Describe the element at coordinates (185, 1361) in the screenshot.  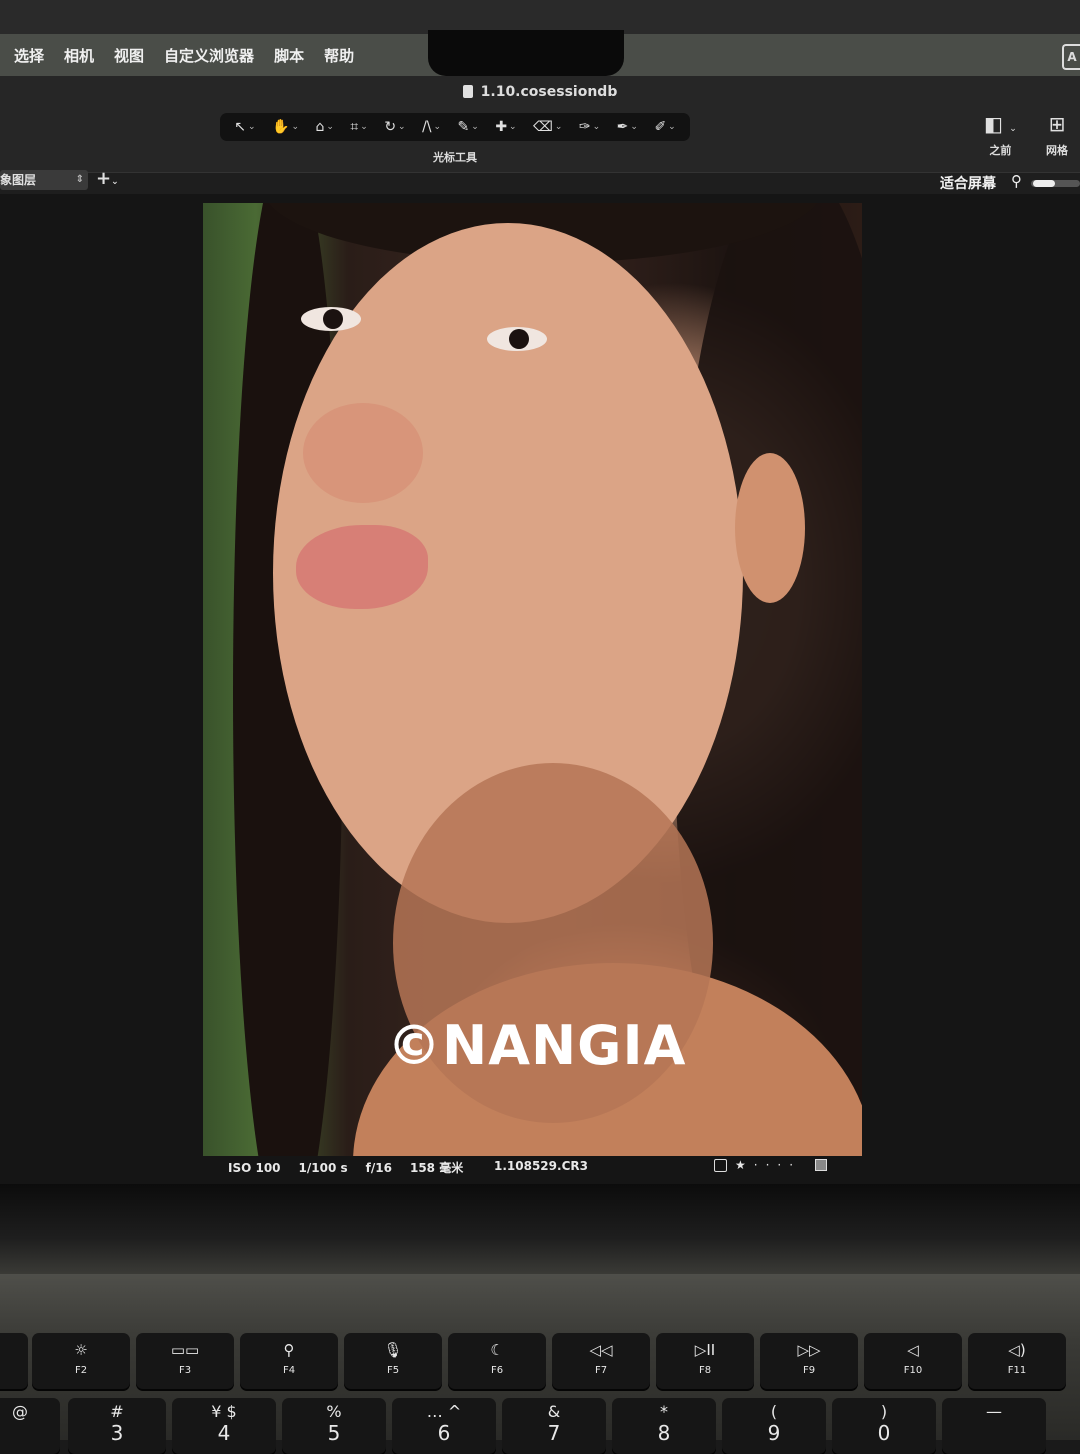
I see `key-f3: ▭▭ F3` at that location.